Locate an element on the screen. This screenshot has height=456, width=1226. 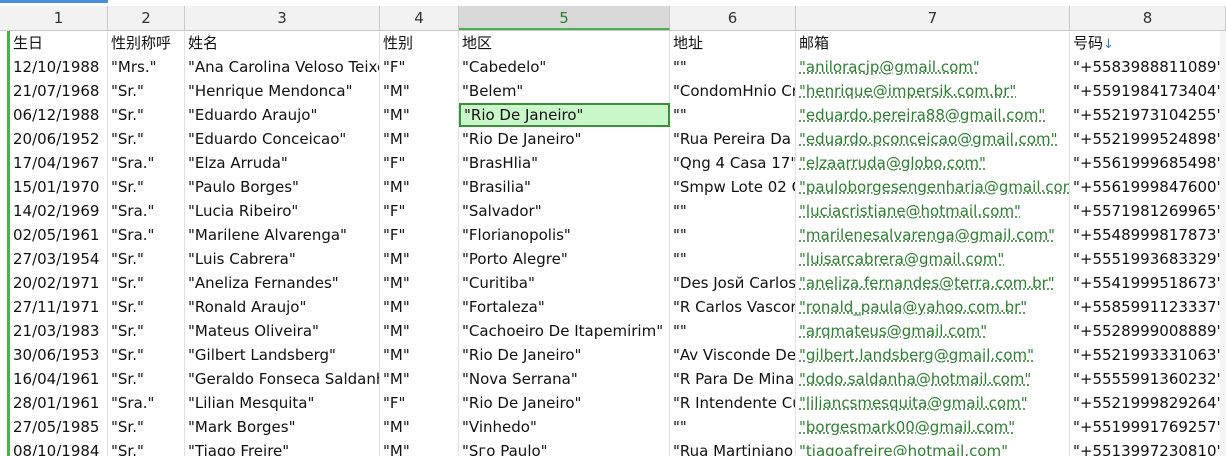
column-number-8: 8 is located at coordinates (1148, 18).